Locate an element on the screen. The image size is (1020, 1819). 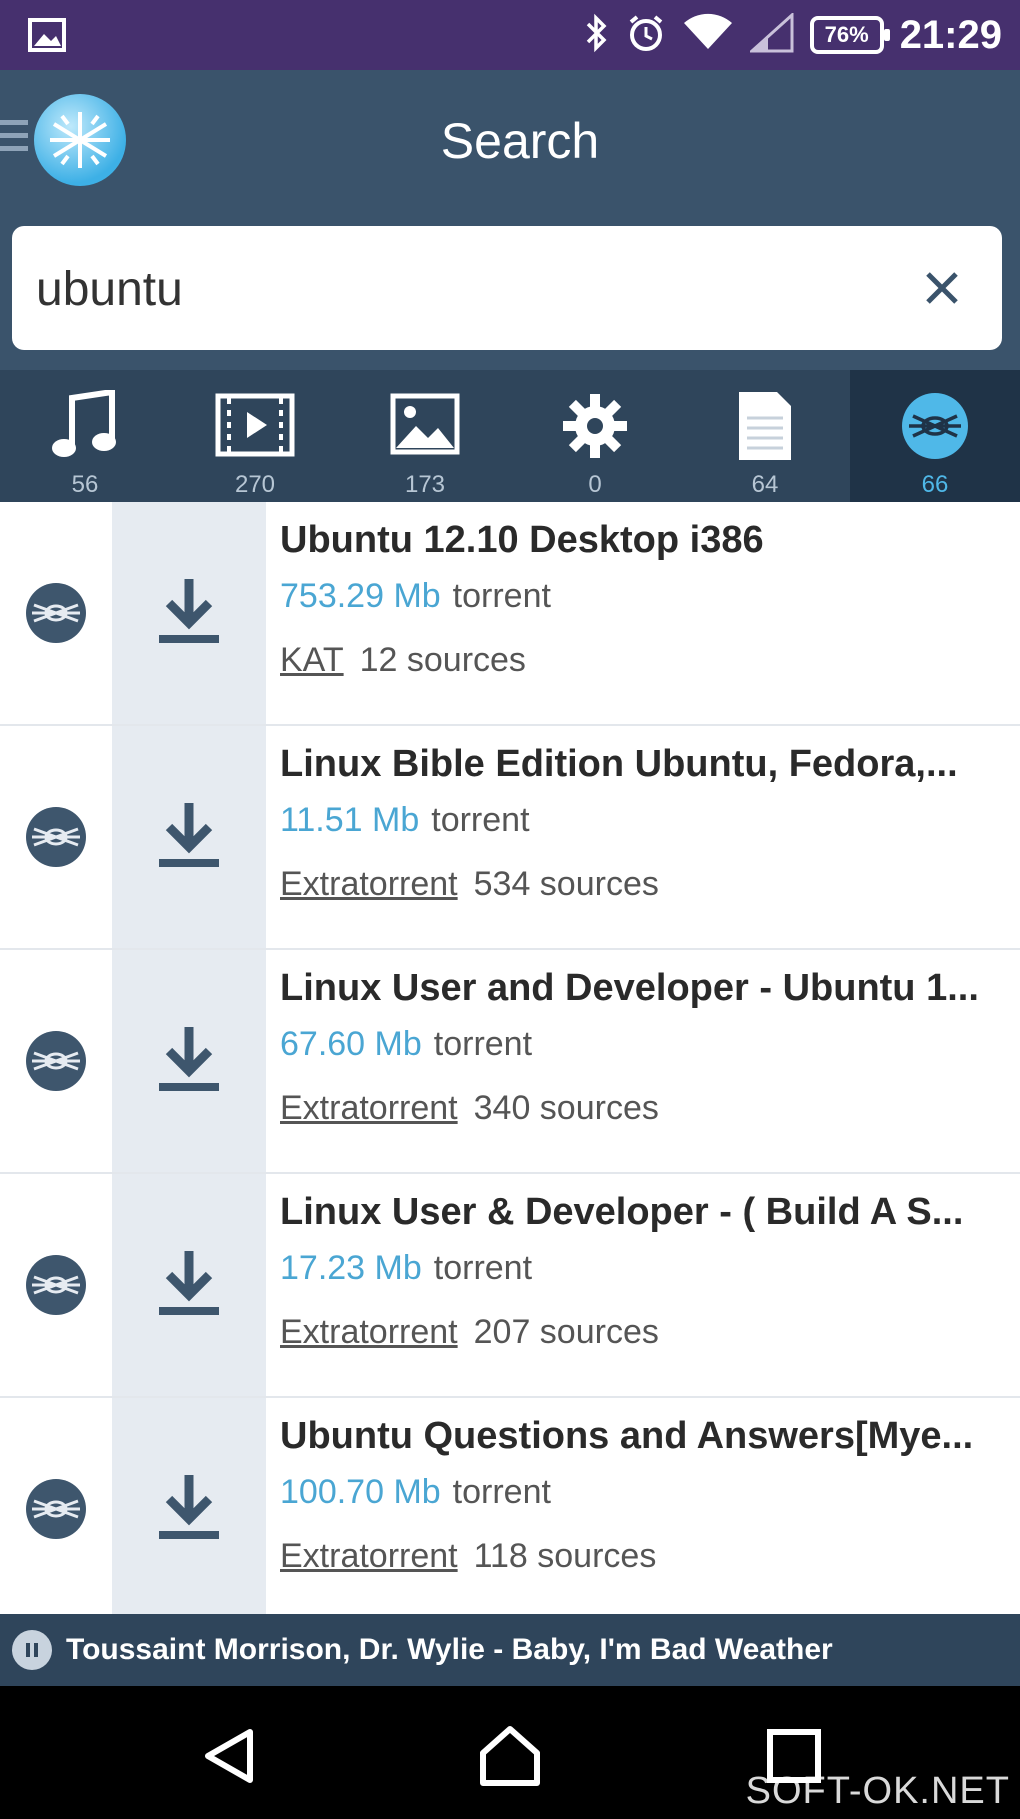
tab-images: 173 is located at coordinates (425, 436).